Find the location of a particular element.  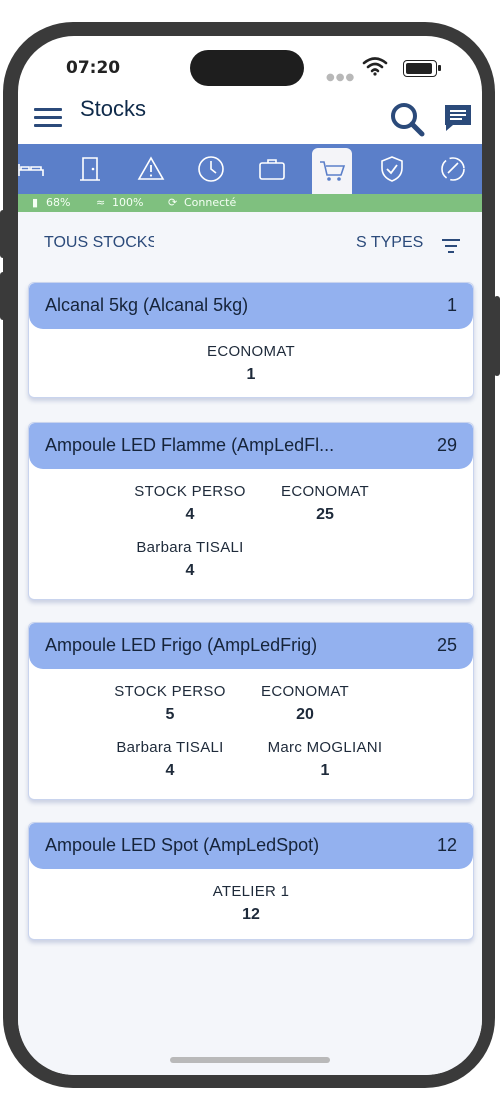

type-filter: S TYPES is located at coordinates (389, 243).